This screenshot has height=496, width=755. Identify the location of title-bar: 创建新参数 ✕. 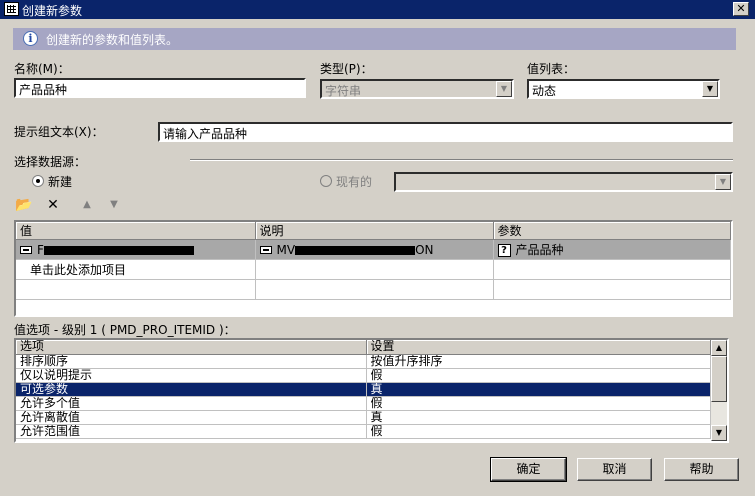
(377, 9).